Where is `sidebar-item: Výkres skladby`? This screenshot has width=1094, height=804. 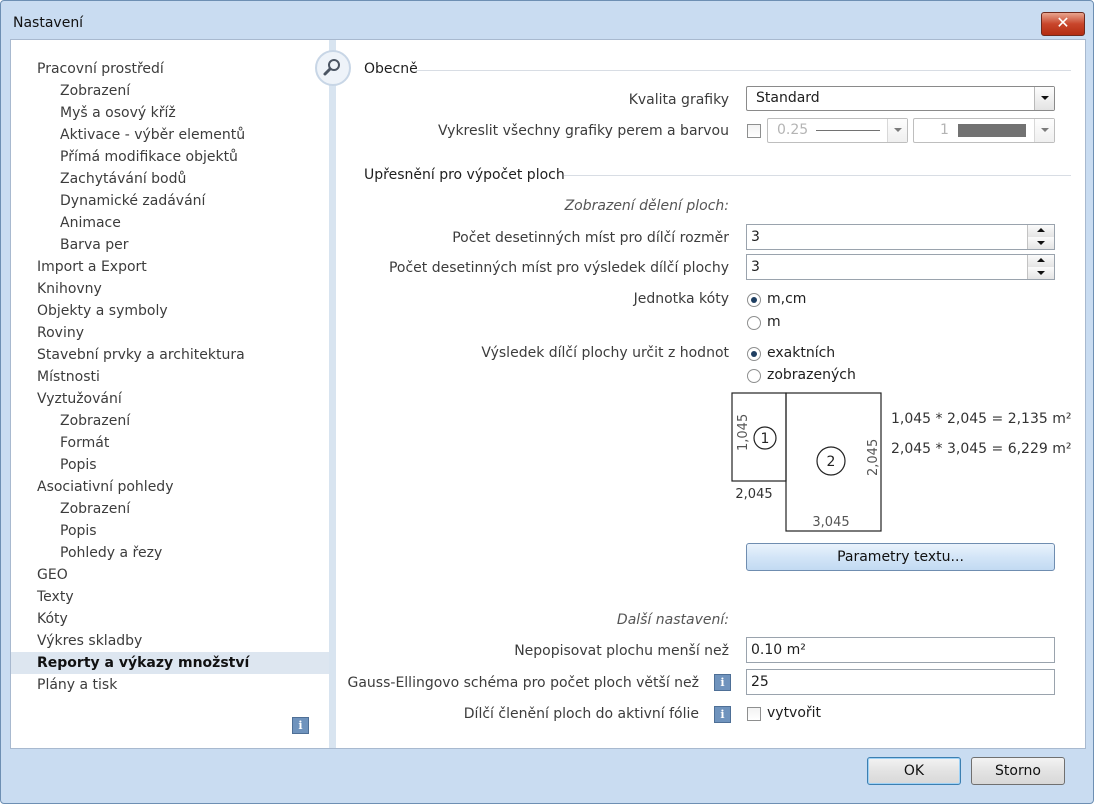
sidebar-item: Výkres skladby is located at coordinates (89, 641).